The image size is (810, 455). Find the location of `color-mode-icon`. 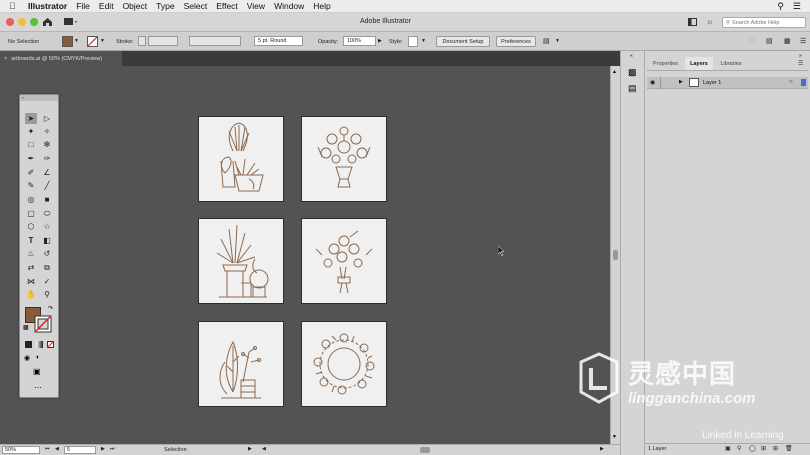

color-mode-icon is located at coordinates (28, 344).